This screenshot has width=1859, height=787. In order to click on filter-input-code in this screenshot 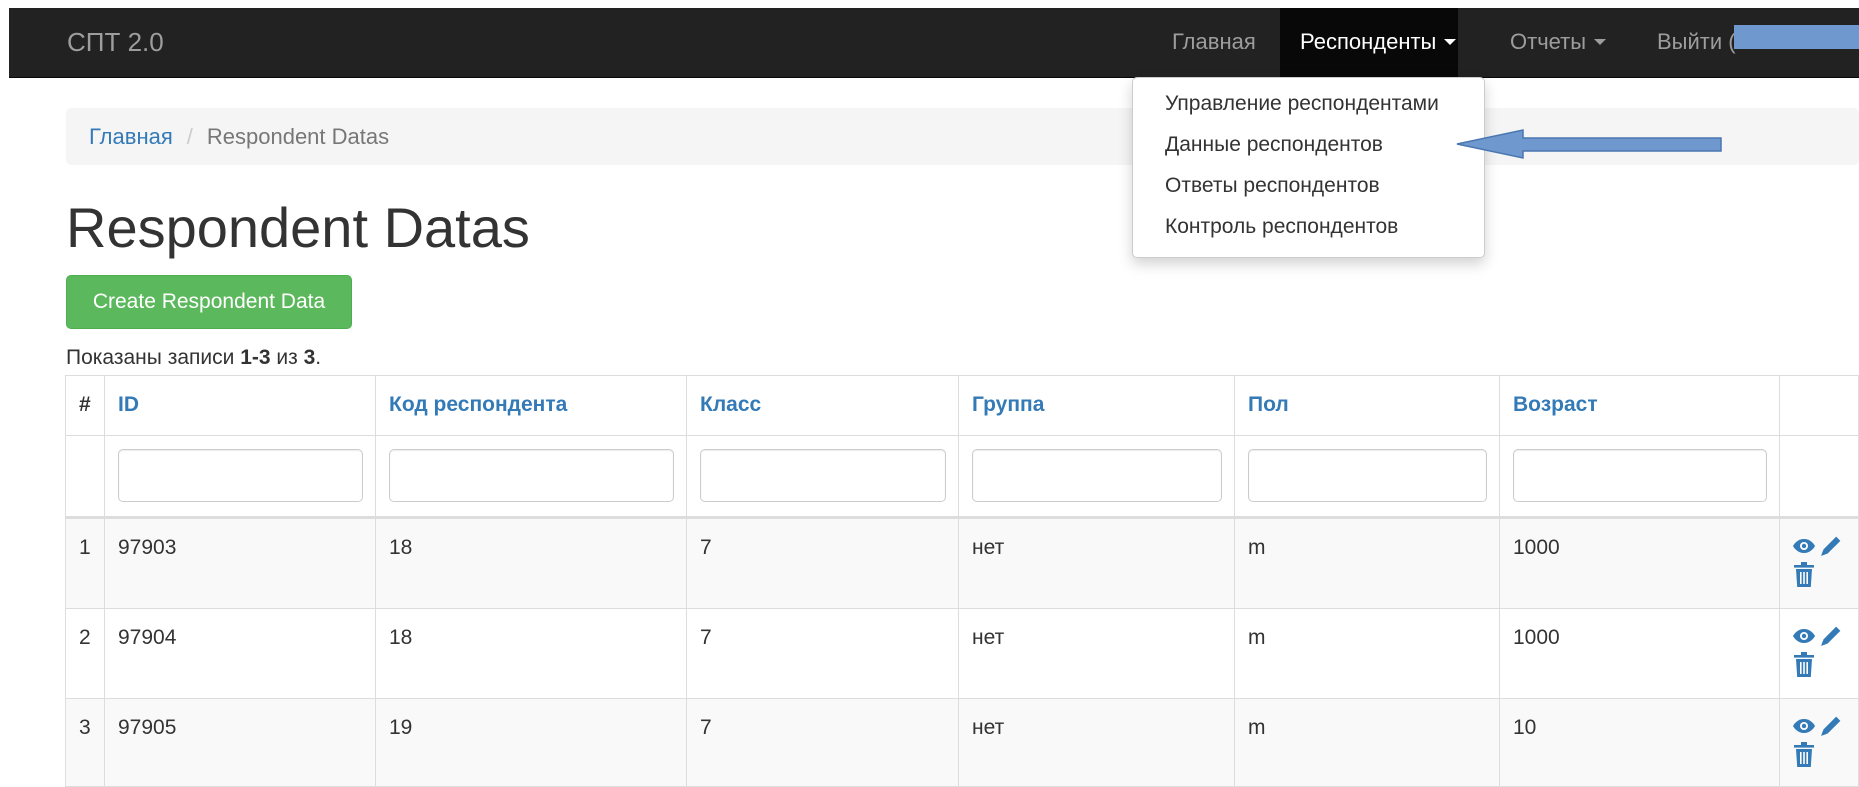, I will do `click(531, 475)`.